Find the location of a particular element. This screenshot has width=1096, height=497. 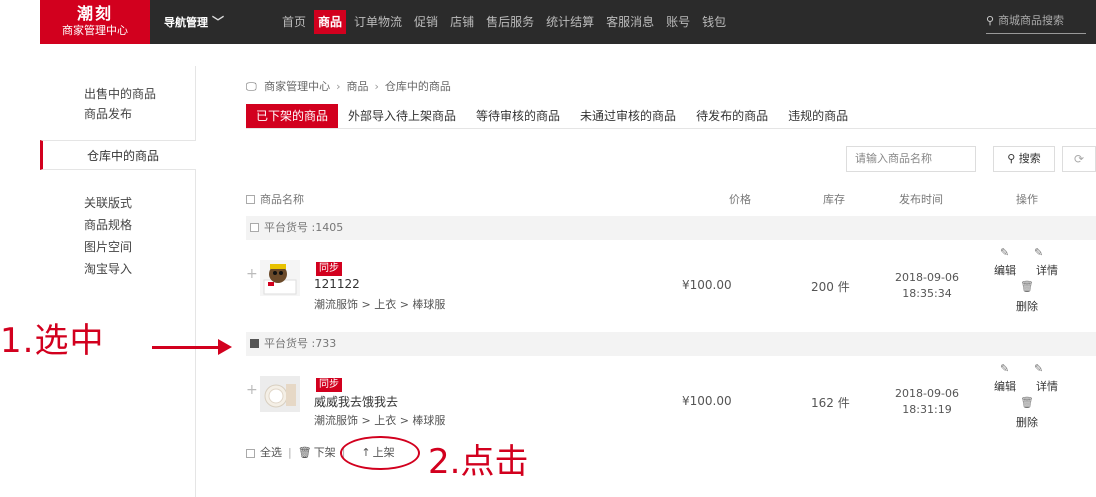

tab-rejected: 未通过审核的商品 is located at coordinates (628, 116).